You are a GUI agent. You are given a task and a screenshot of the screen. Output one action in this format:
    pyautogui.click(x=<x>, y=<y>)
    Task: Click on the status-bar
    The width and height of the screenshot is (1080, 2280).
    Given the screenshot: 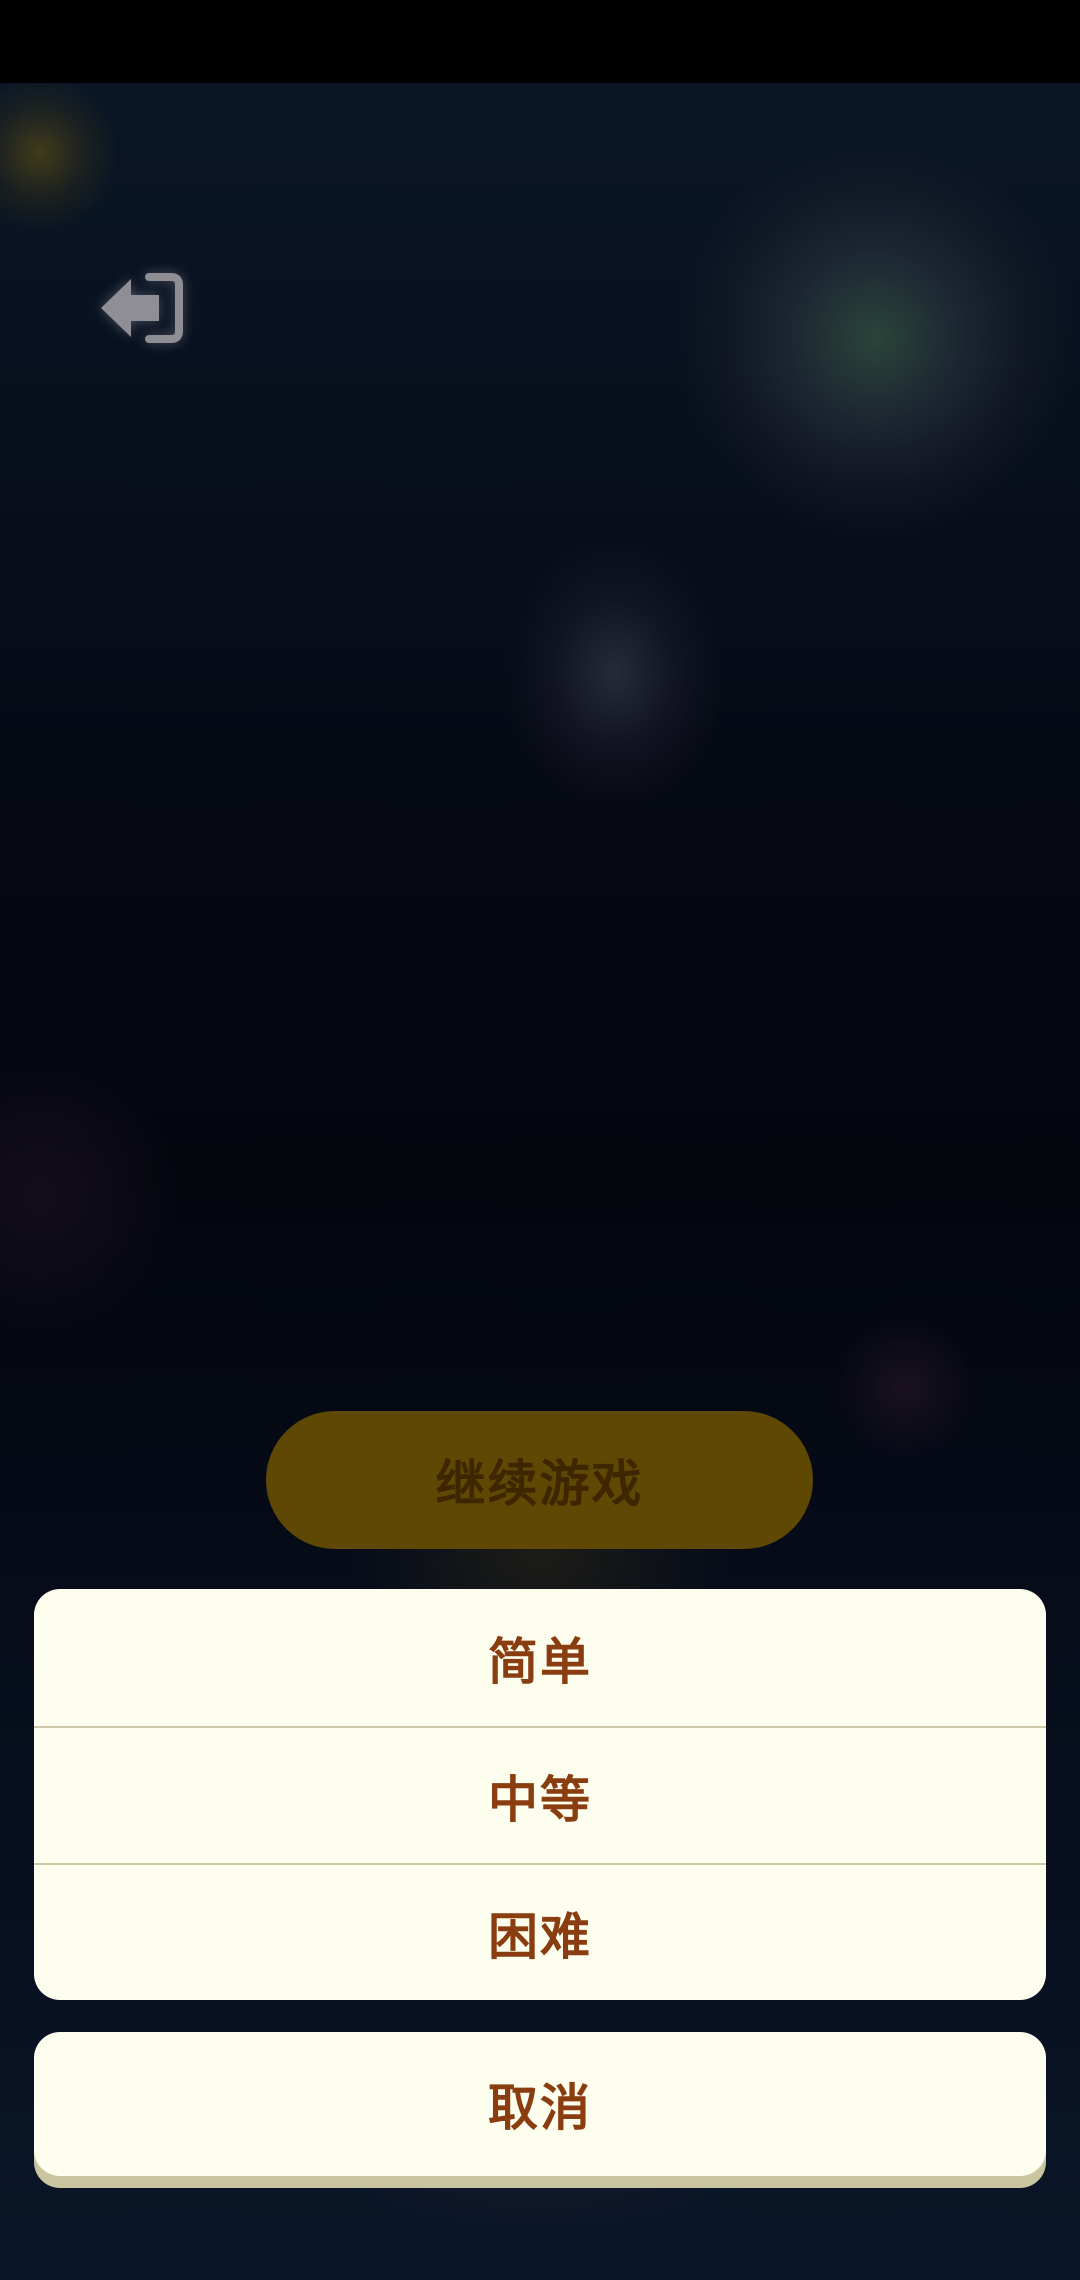 What is the action you would take?
    pyautogui.click(x=540, y=41)
    